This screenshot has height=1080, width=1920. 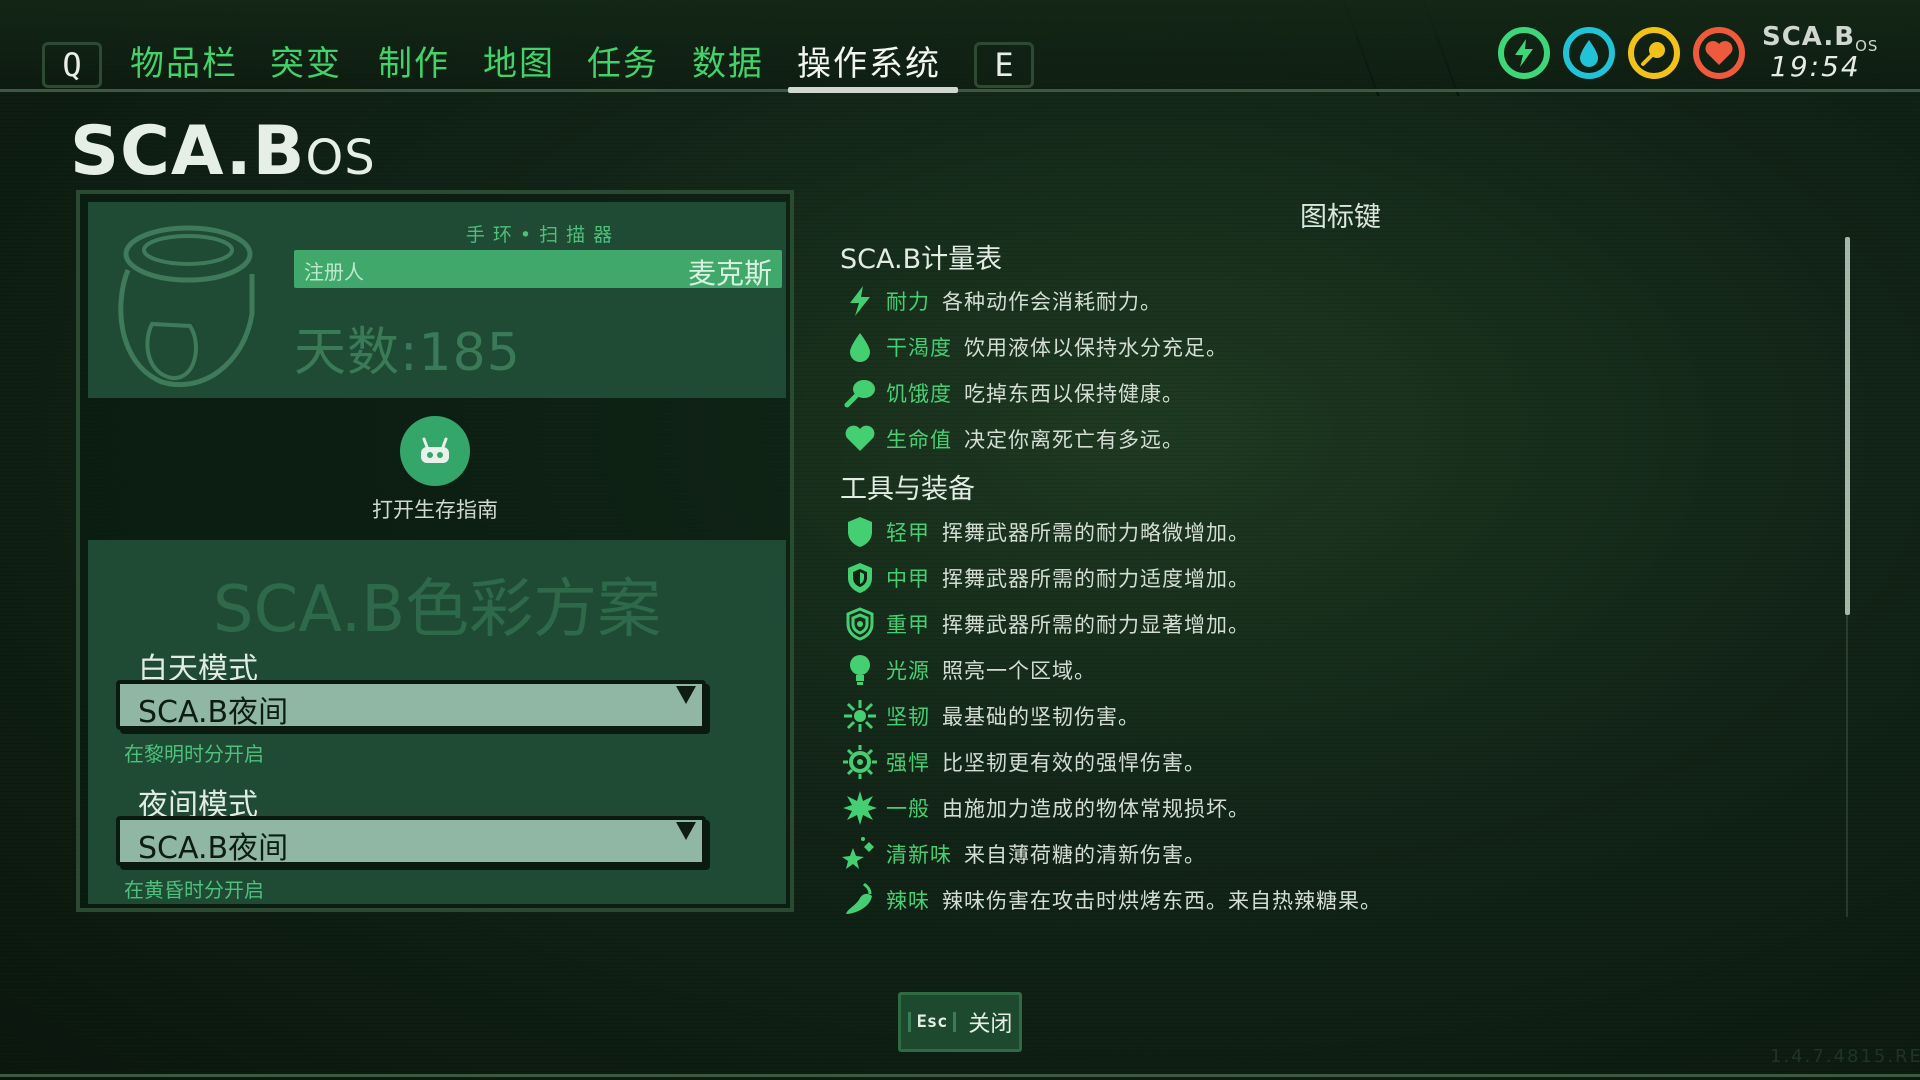 What do you see at coordinates (932, 1022) in the screenshot?
I see `esc-key-glyph: Esc` at bounding box center [932, 1022].